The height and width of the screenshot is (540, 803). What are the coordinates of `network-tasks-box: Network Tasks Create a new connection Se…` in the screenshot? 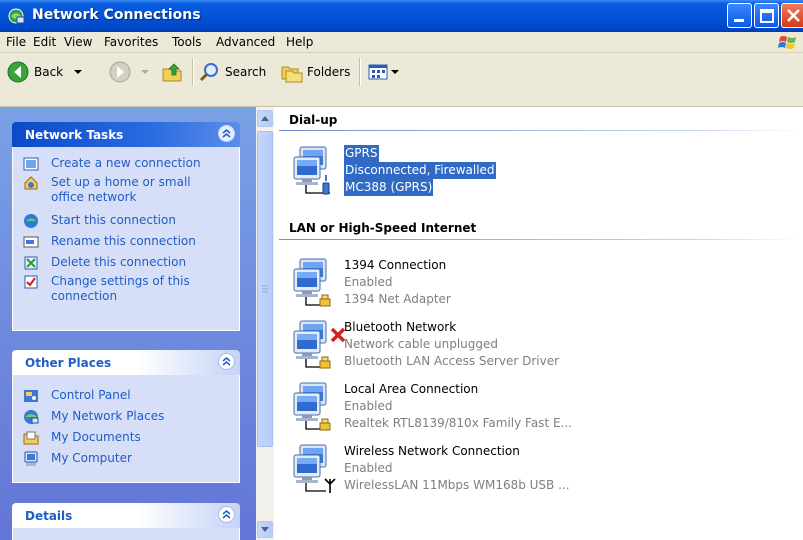 It's located at (126, 226).